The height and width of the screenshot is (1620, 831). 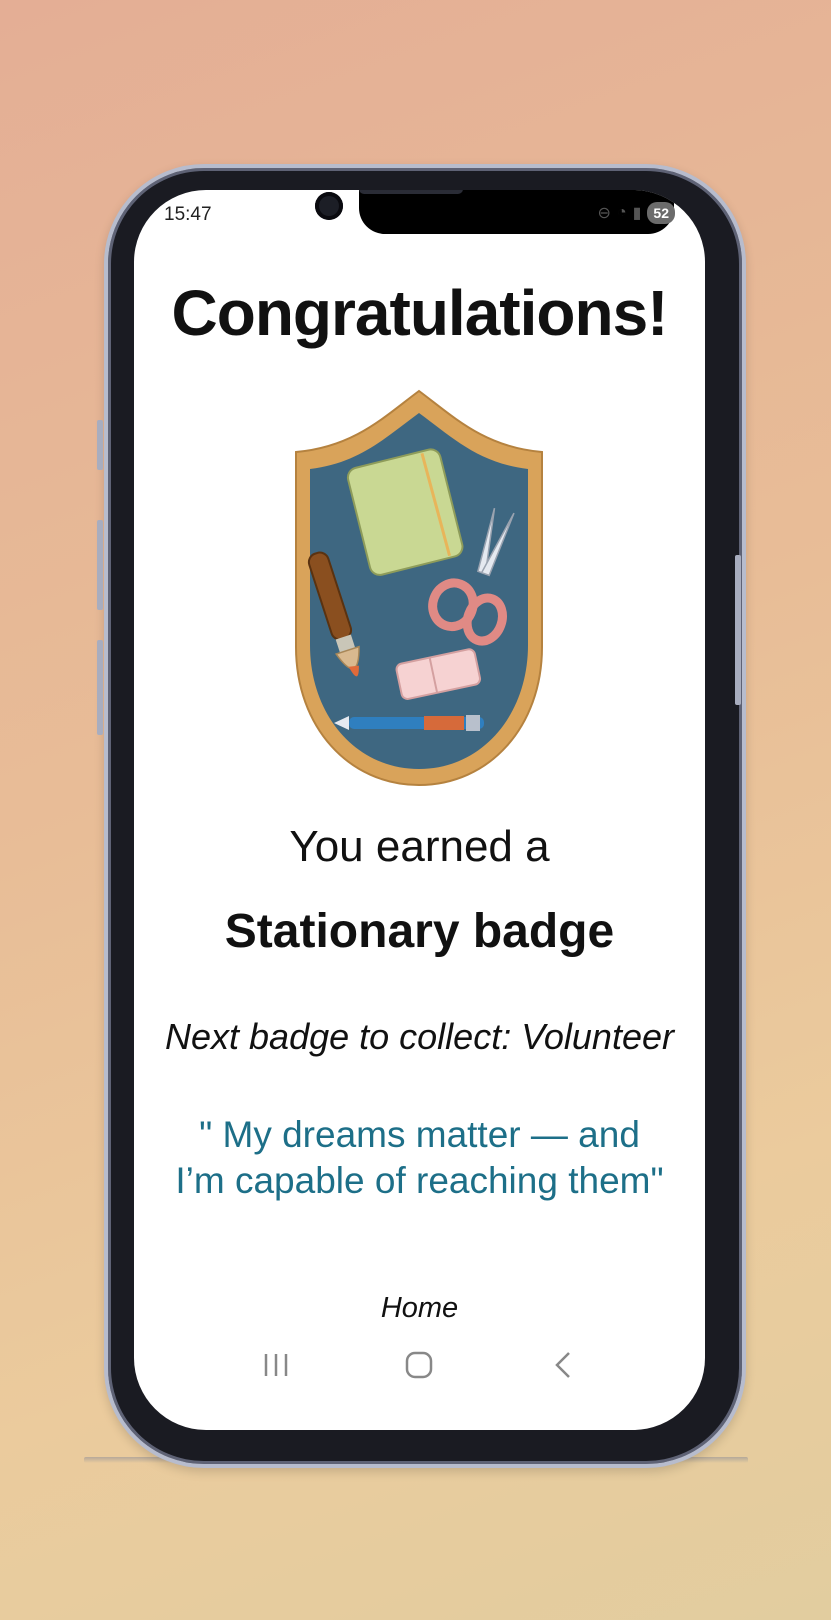 I want to click on battery-icon: 52, so click(x=661, y=213).